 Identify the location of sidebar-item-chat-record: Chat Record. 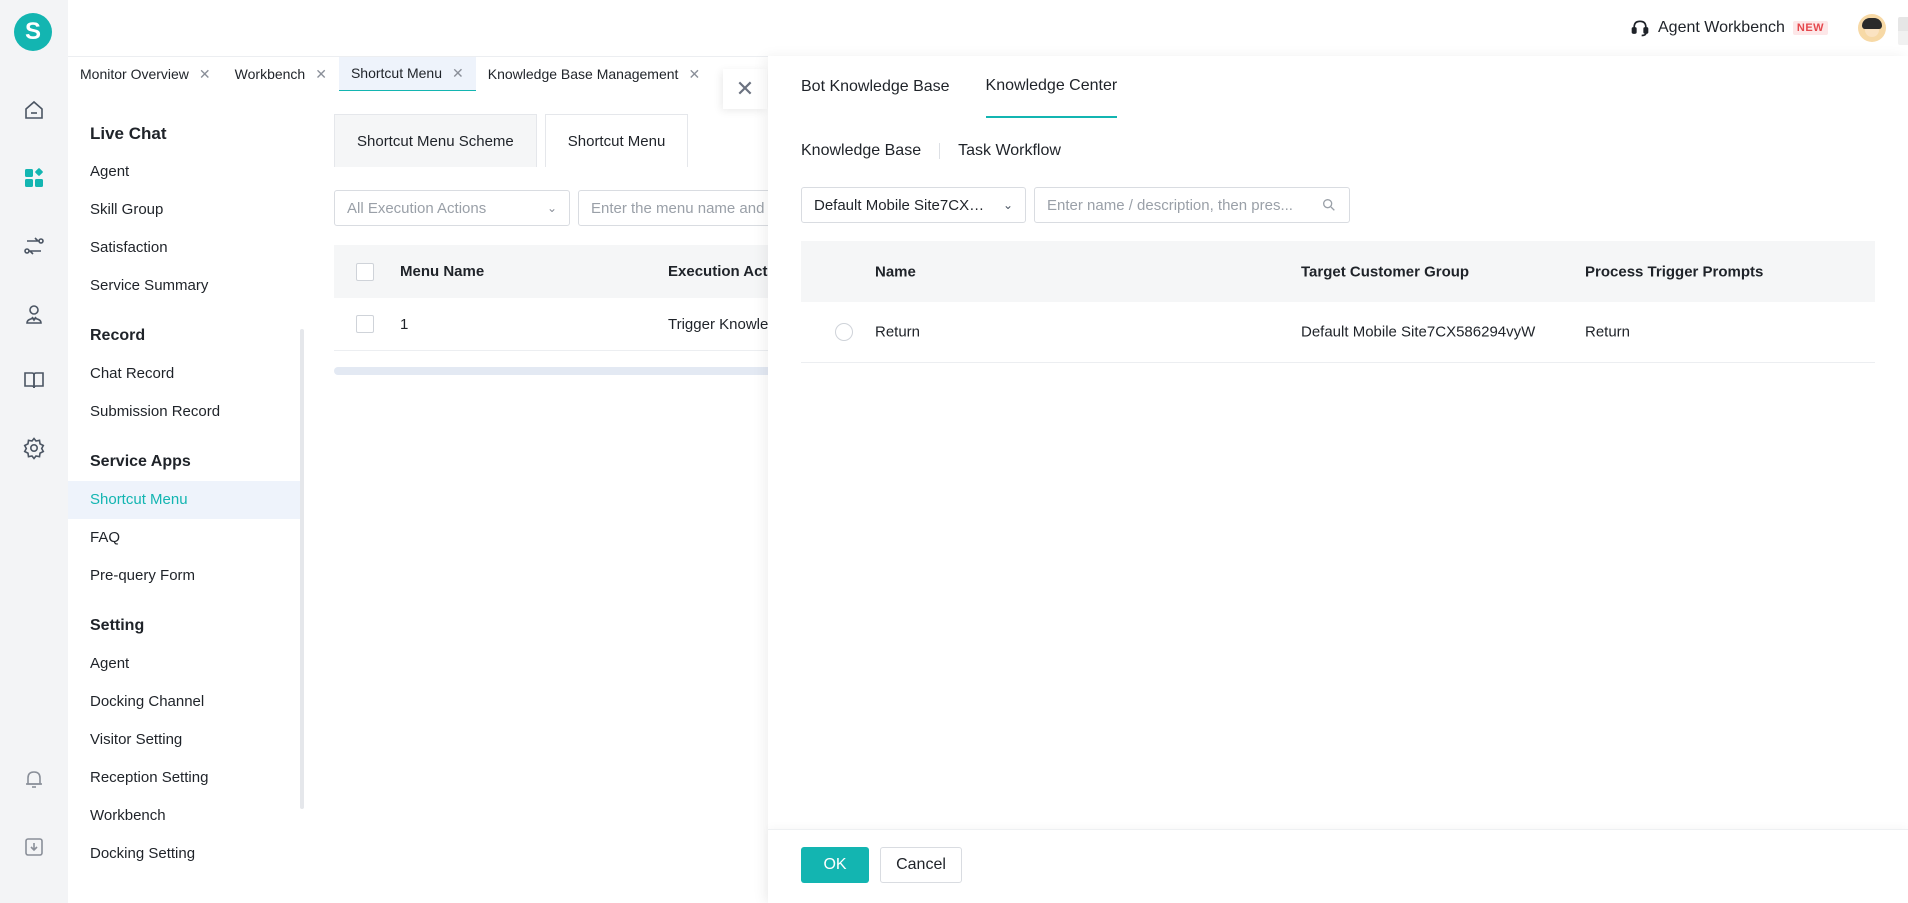
(186, 374).